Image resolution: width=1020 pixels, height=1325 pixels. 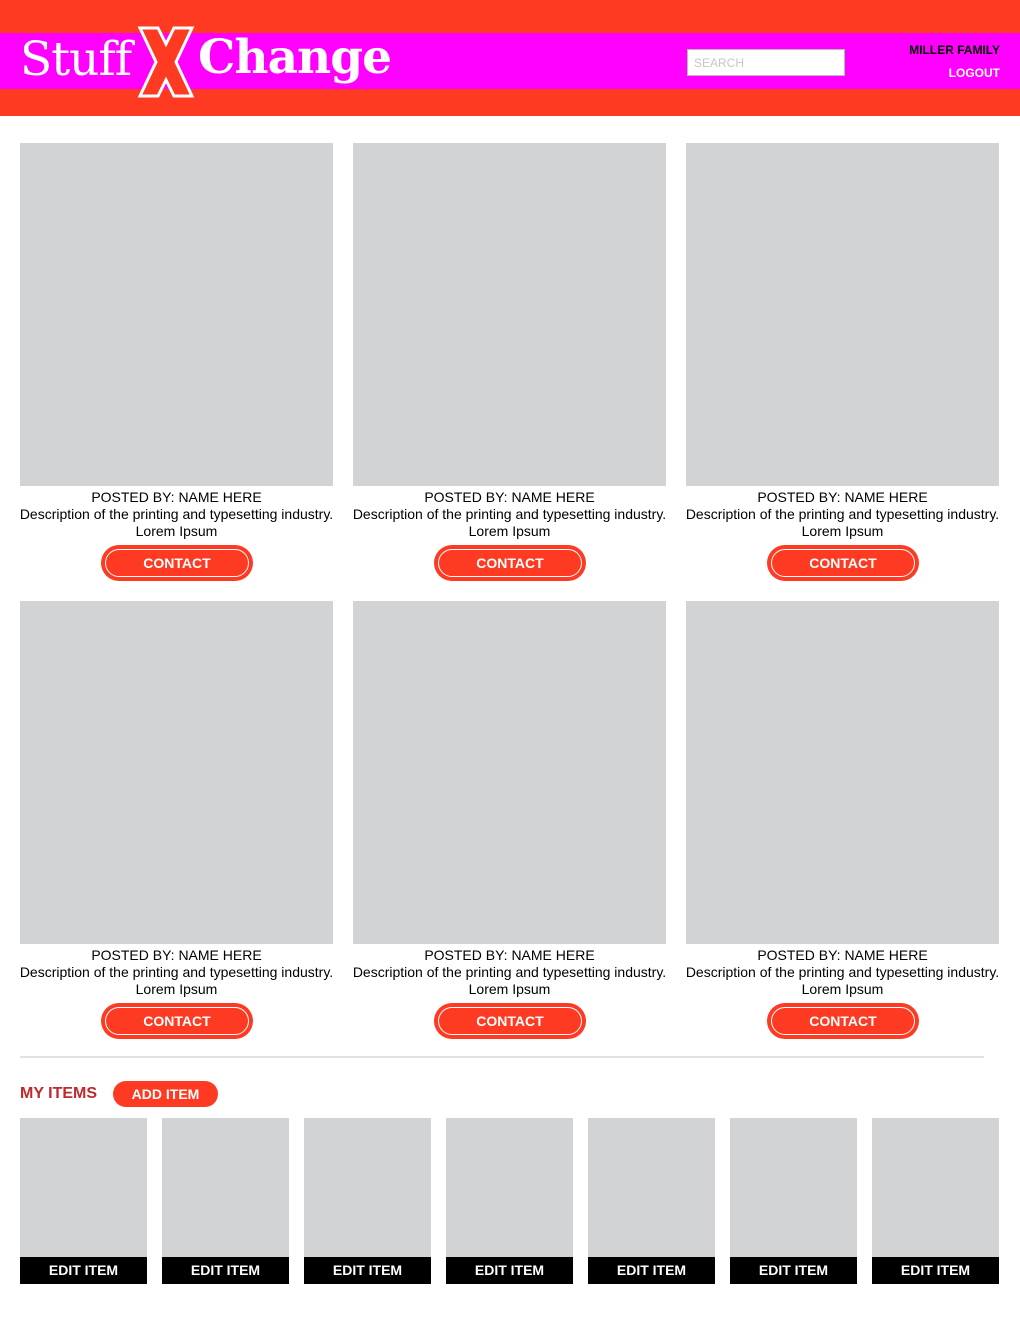 I want to click on logo-word-change: Change, so click(x=295, y=57).